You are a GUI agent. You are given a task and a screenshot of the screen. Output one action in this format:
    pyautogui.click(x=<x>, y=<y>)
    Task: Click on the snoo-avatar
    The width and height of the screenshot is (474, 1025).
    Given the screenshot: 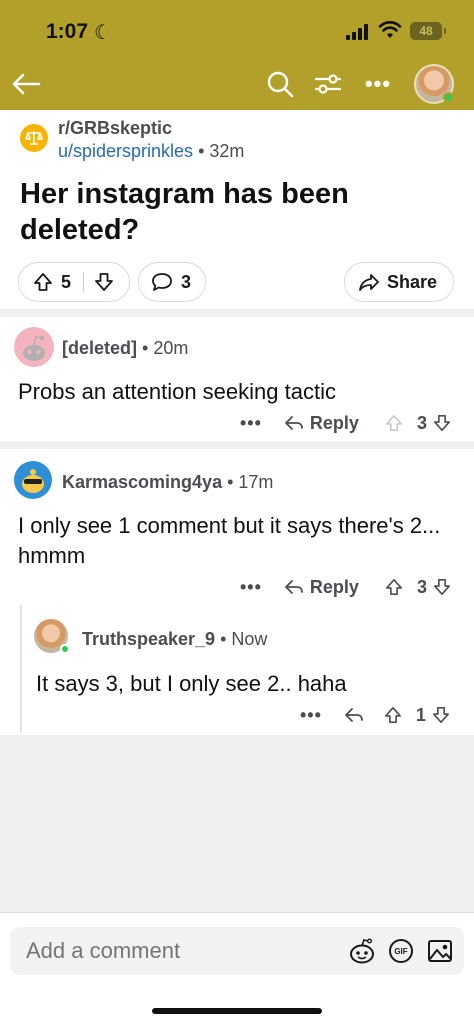 What is the action you would take?
    pyautogui.click(x=33, y=480)
    